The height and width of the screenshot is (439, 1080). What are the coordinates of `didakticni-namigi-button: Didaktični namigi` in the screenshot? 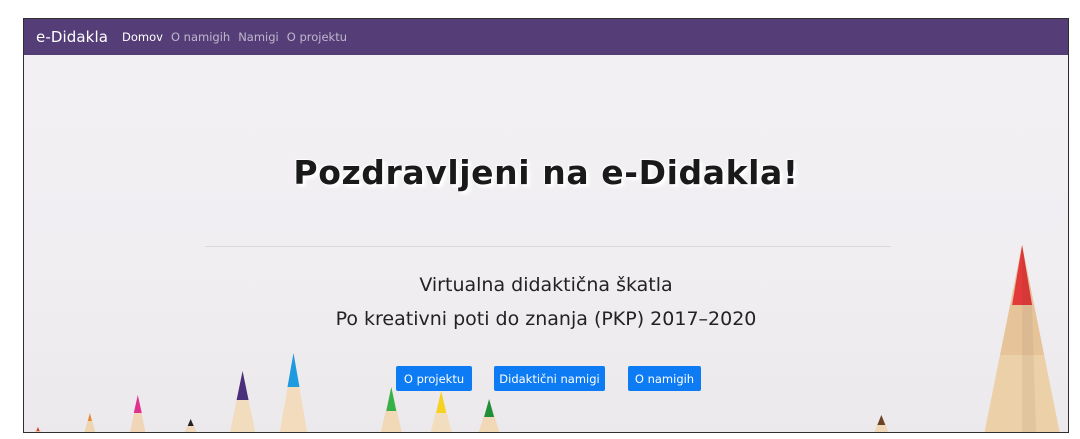 It's located at (549, 378).